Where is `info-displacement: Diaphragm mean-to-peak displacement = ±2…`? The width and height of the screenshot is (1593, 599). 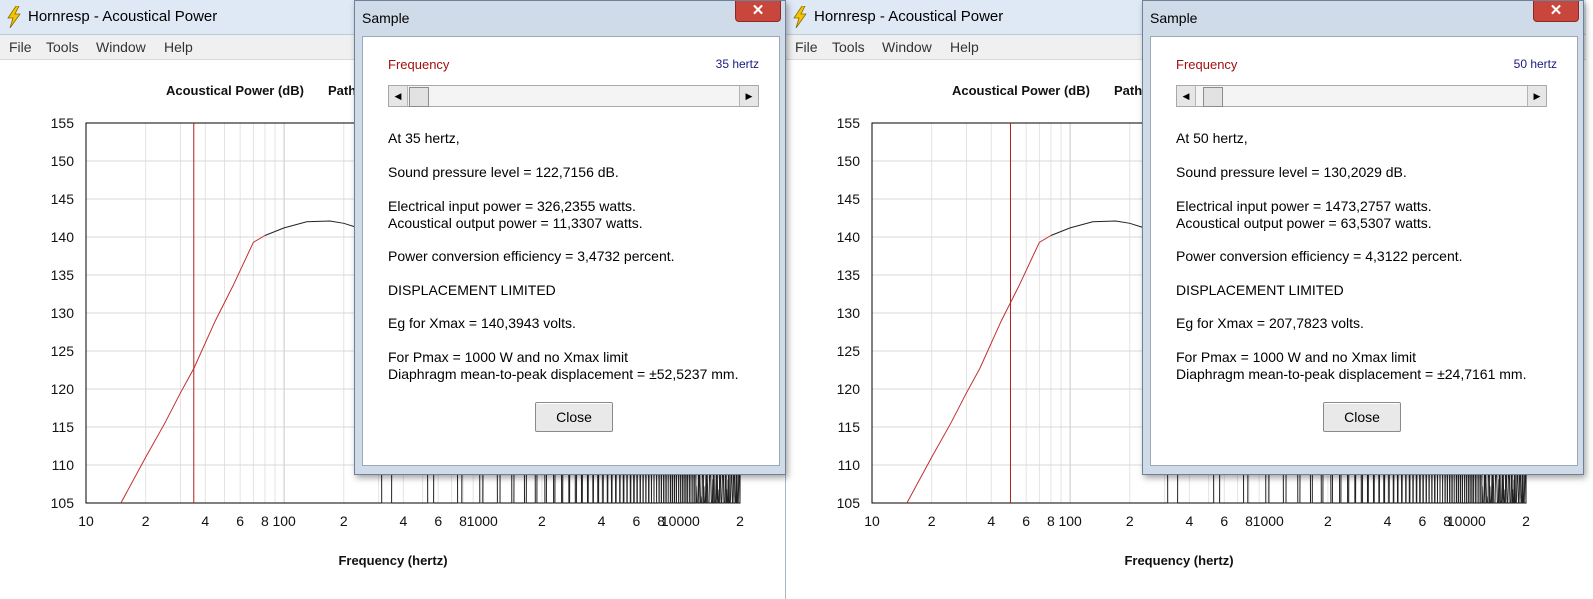 info-displacement: Diaphragm mean-to-peak displacement = ±2… is located at coordinates (1351, 374).